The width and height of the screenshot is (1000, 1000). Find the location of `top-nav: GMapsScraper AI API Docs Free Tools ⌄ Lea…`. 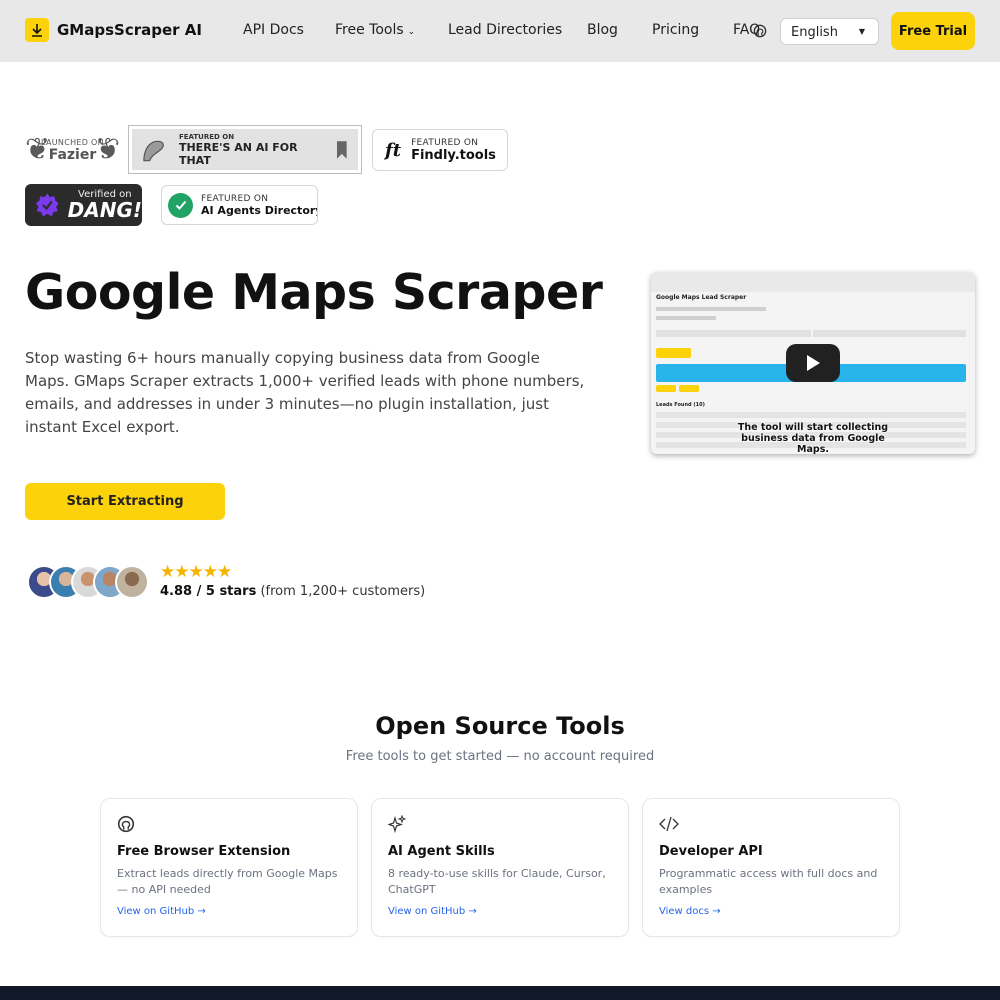

top-nav: GMapsScraper AI API Docs Free Tools ⌄ Lea… is located at coordinates (500, 31).